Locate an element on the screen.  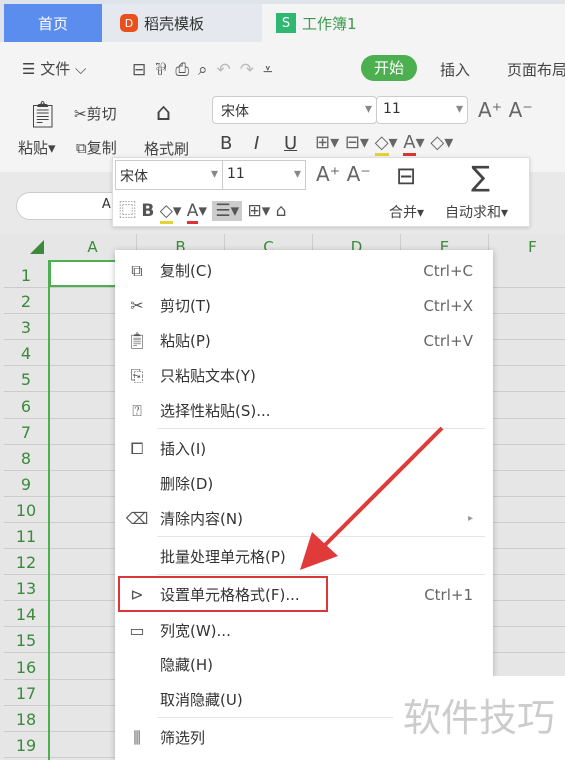
menu-item-label: 复制(C) is located at coordinates (186, 271).